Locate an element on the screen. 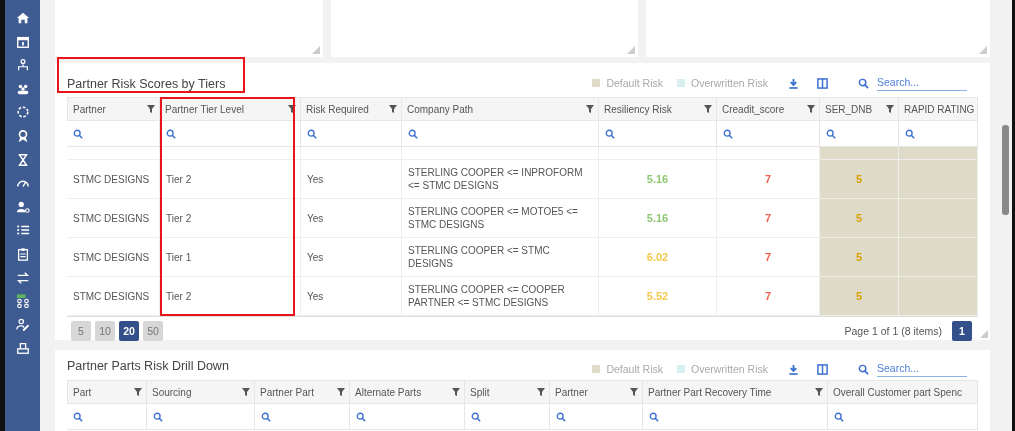 Image resolution: width=1015 pixels, height=431 pixels. table-cell: 6.02 is located at coordinates (658, 257).